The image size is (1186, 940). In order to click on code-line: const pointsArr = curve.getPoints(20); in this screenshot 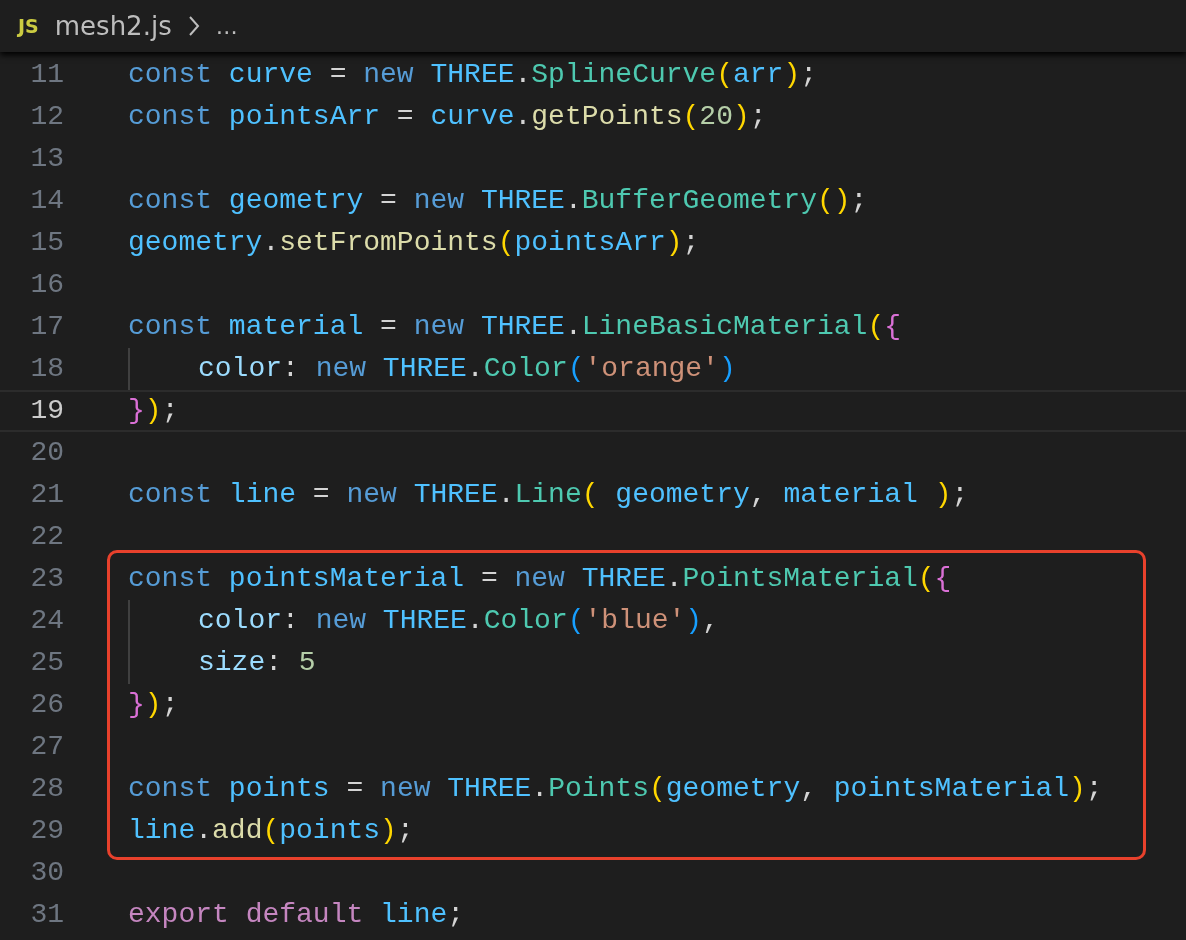, I will do `click(447, 117)`.